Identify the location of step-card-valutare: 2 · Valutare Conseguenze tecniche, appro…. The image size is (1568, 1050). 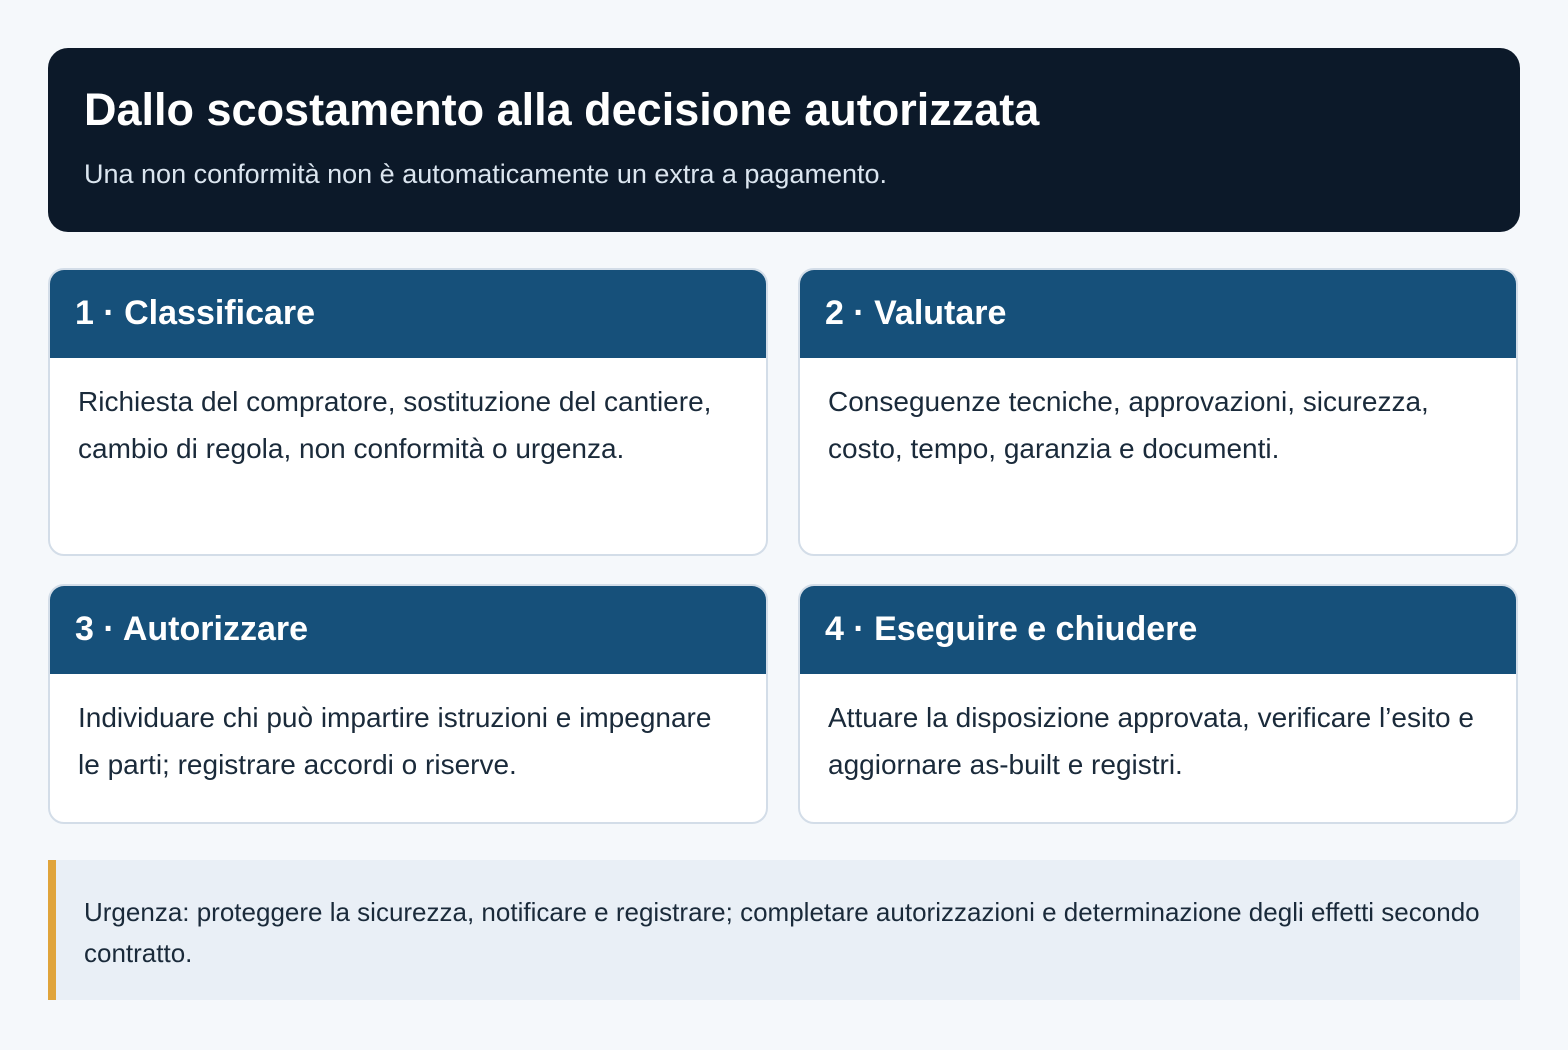
(1158, 412).